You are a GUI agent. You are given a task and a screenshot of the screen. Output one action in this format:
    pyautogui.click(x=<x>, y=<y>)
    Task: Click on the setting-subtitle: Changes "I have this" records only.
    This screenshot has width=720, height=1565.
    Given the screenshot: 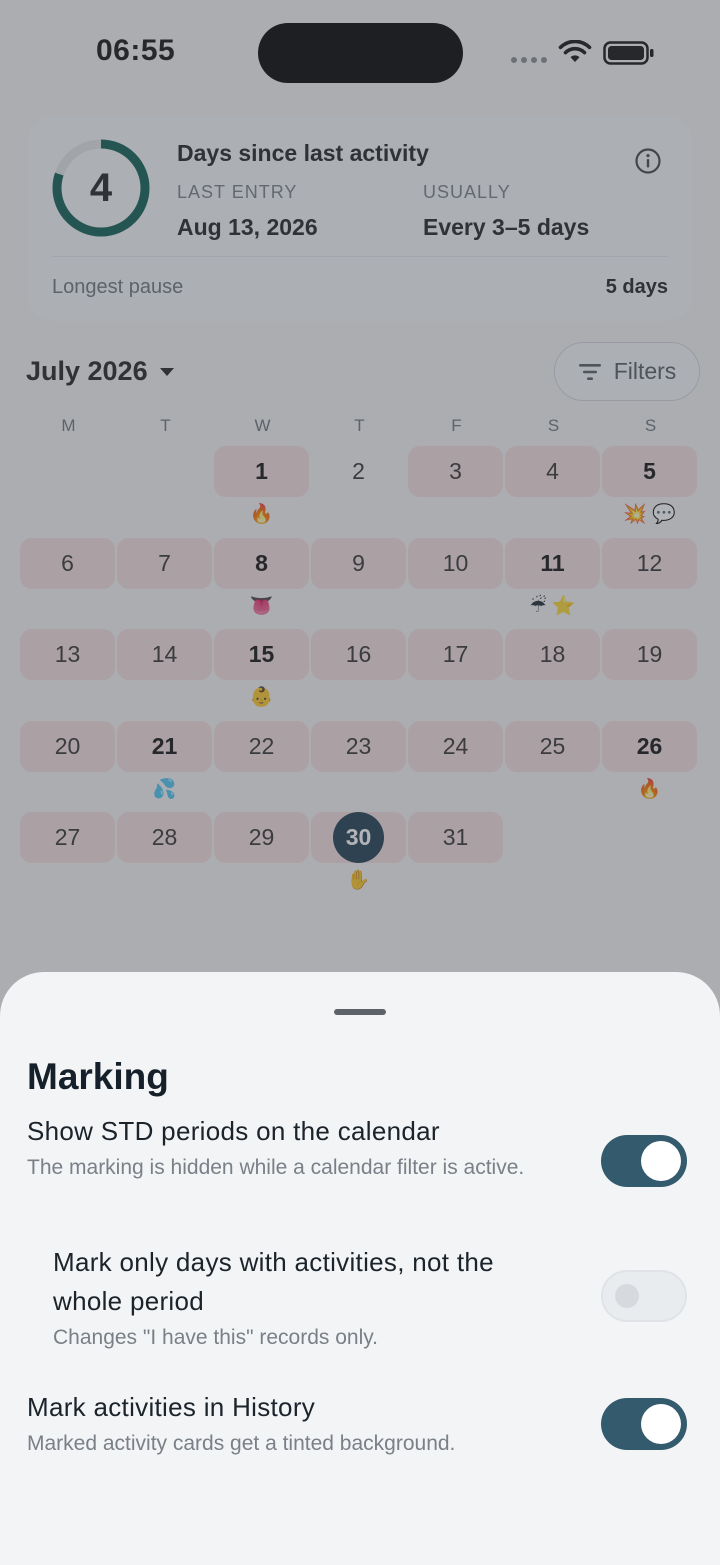 What is the action you would take?
    pyautogui.click(x=216, y=1337)
    